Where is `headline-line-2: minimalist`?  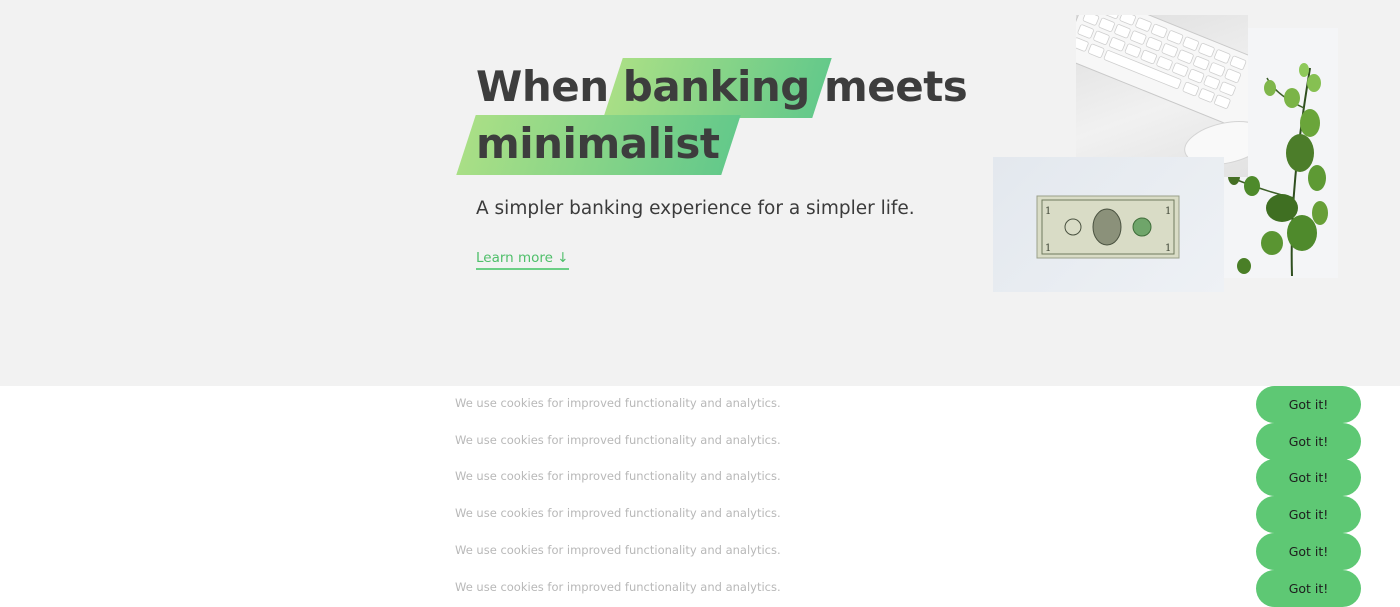
headline-line-2: minimalist is located at coordinates (721, 143).